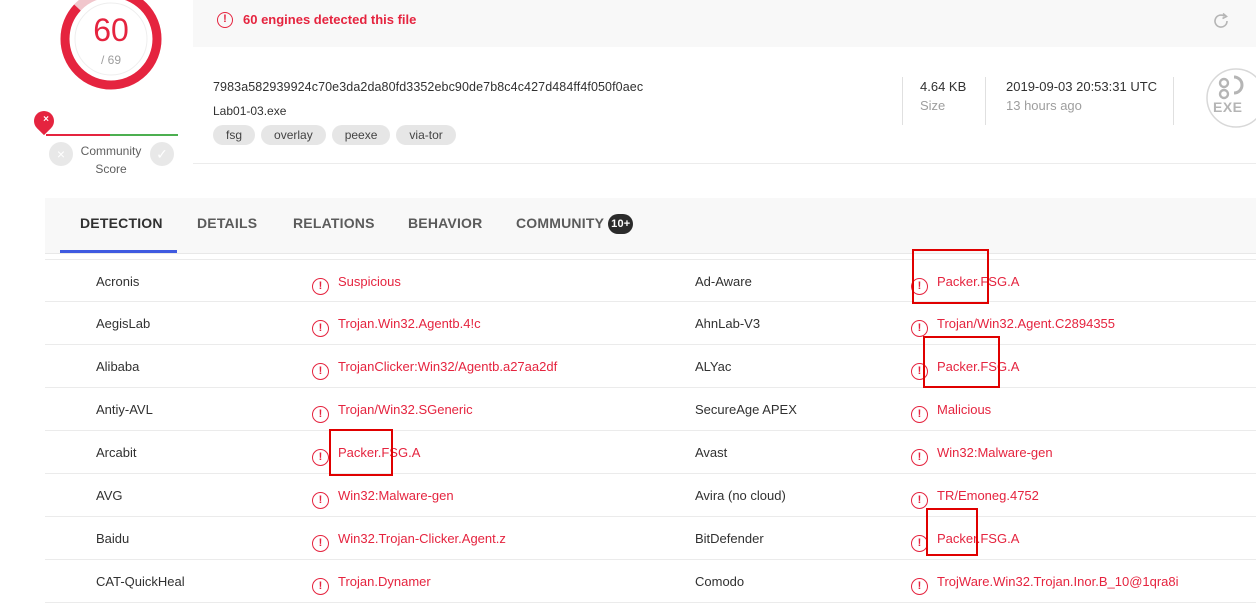 The width and height of the screenshot is (1256, 604). Describe the element at coordinates (369, 281) in the screenshot. I see `detection-label: Suspicious` at that location.